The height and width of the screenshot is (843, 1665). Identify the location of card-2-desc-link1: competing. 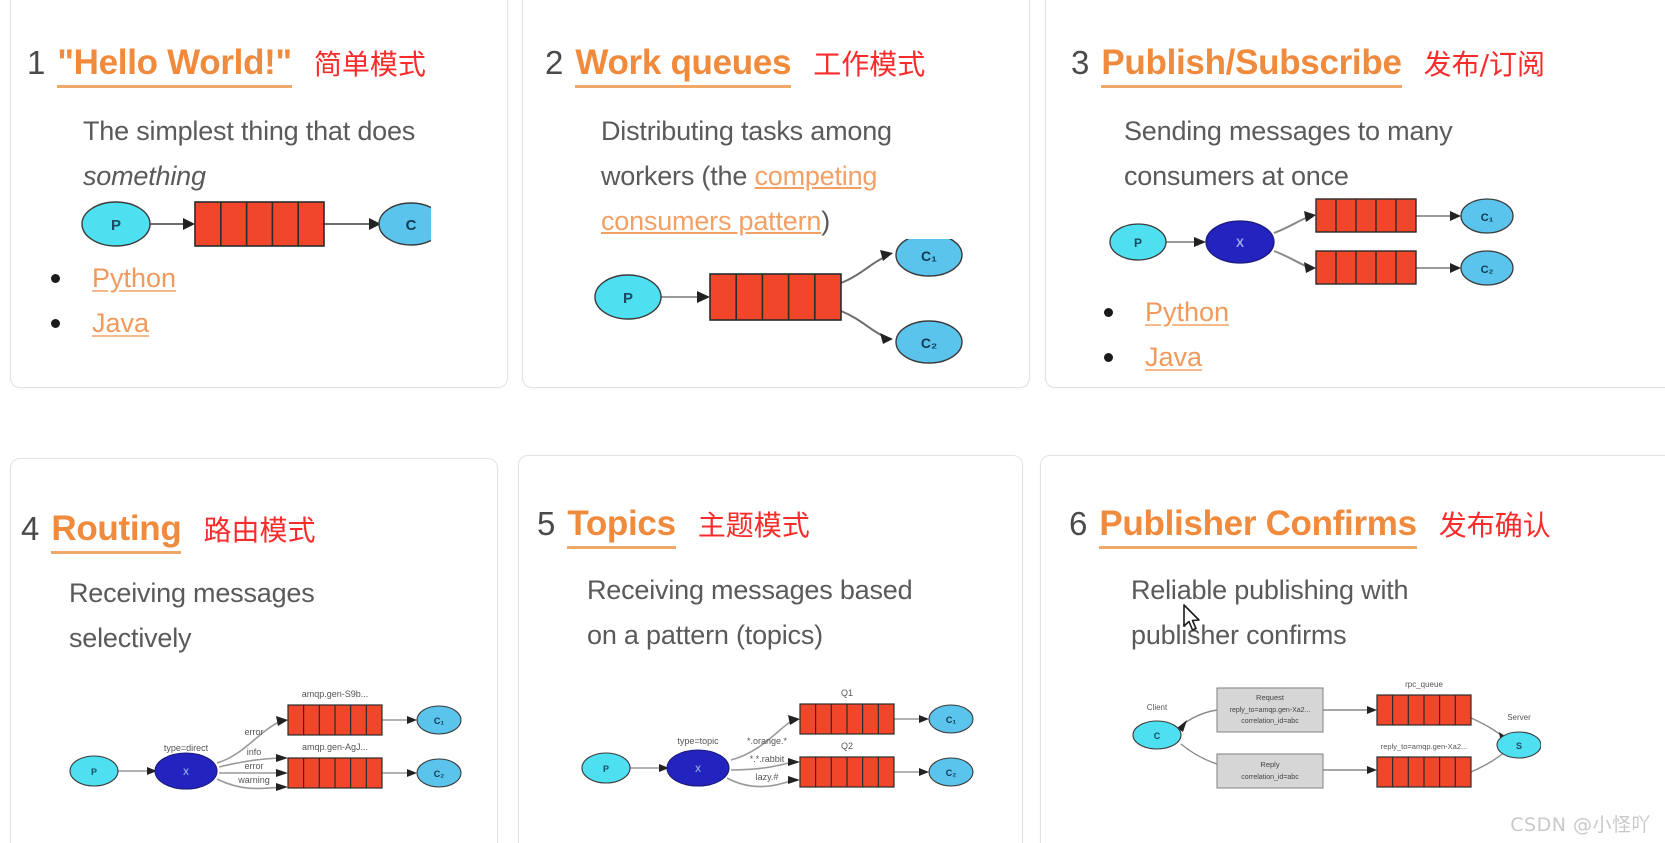
(815, 176).